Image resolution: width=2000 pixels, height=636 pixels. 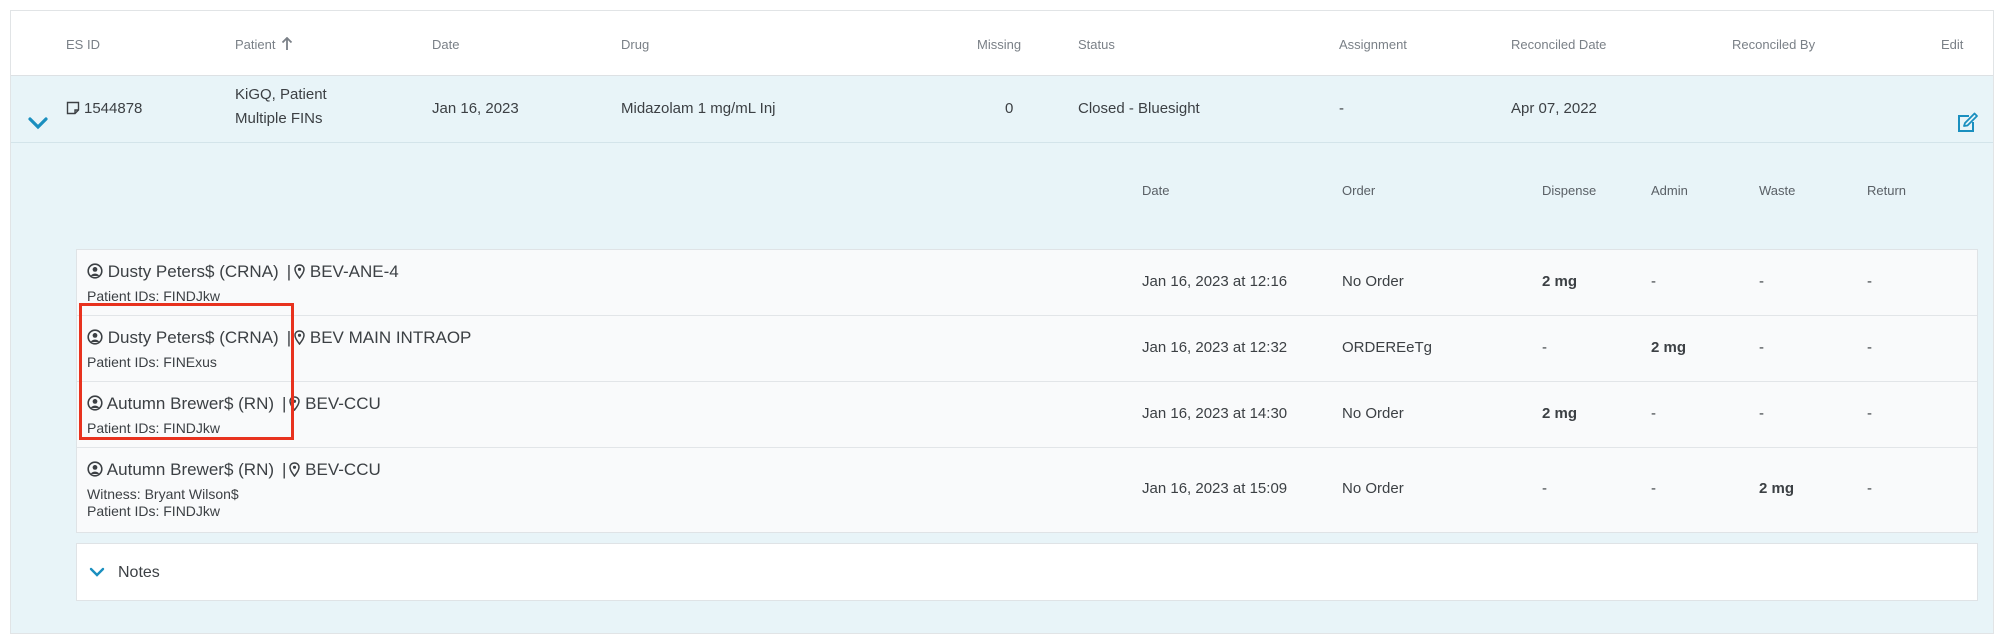 I want to click on transaction-waste: 2 mg, so click(x=1777, y=488).